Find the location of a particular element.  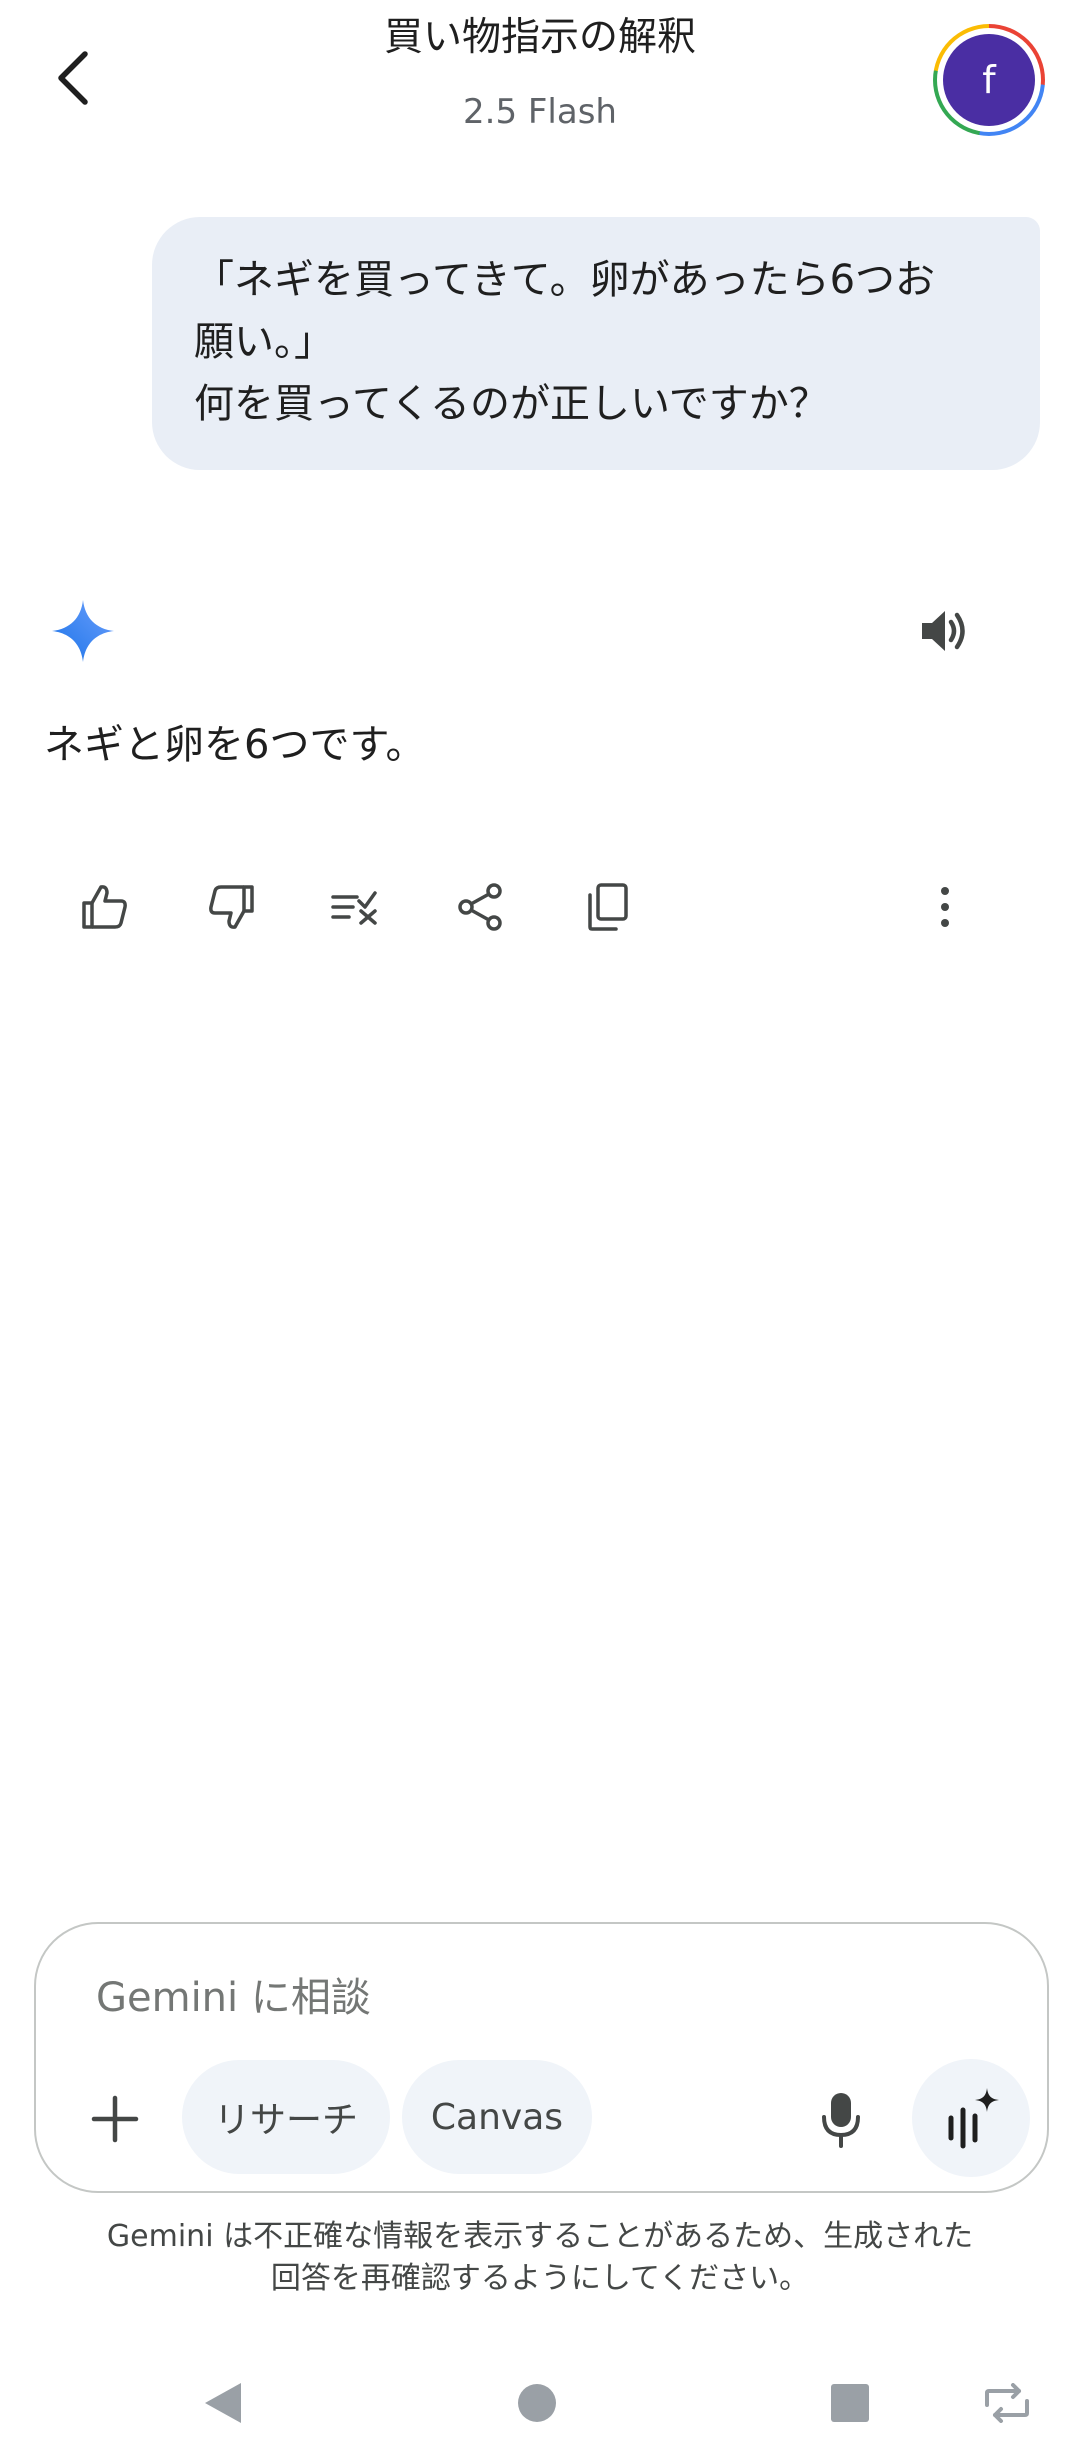

nav-rotate-button is located at coordinates (1007, 2403).